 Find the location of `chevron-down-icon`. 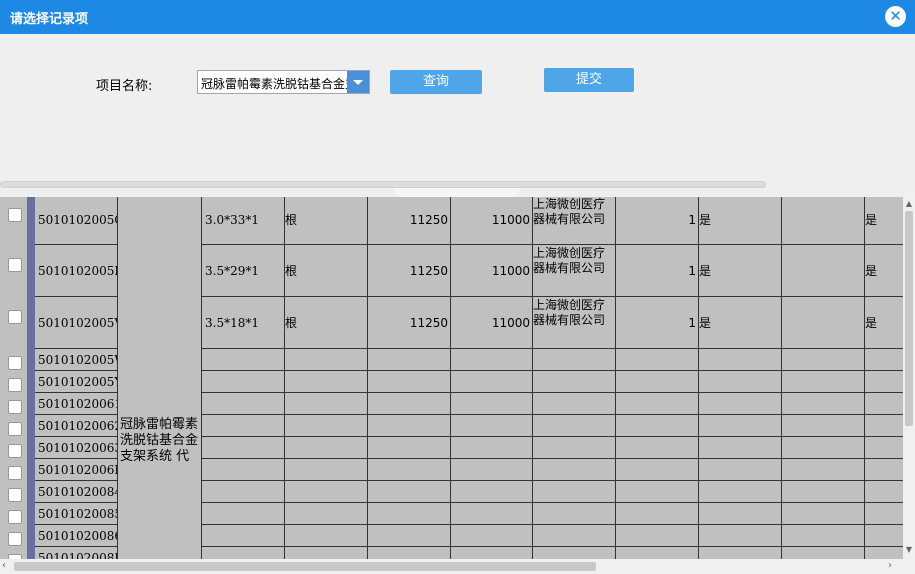

chevron-down-icon is located at coordinates (358, 82).